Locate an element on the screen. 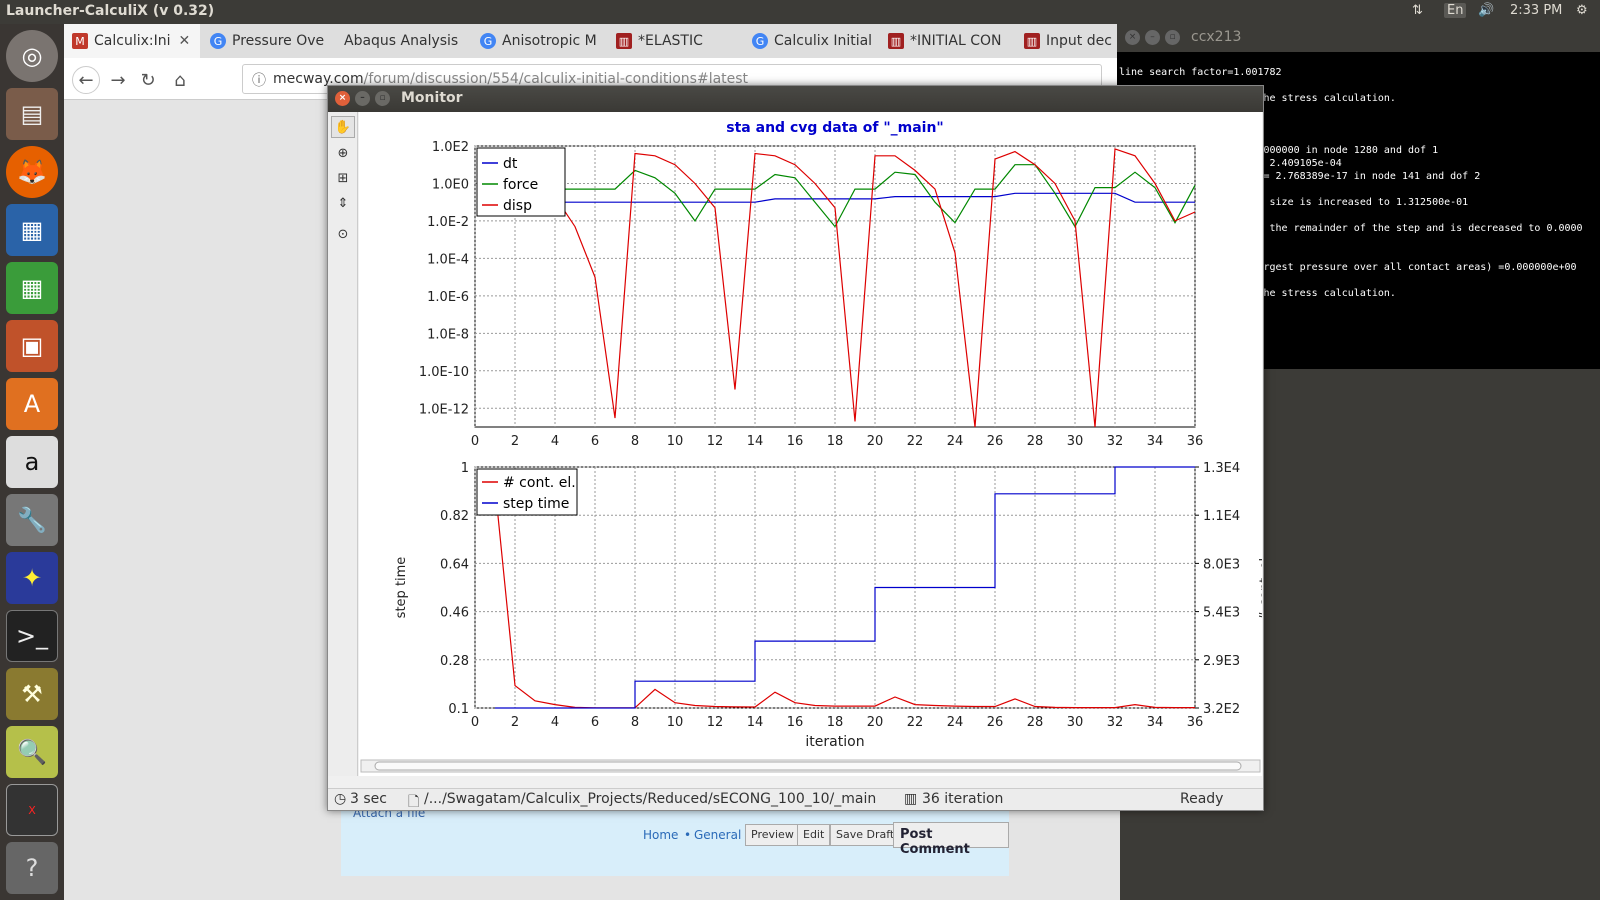 The height and width of the screenshot is (900, 1600). volume-icon: 🔊 is located at coordinates (1486, 10).